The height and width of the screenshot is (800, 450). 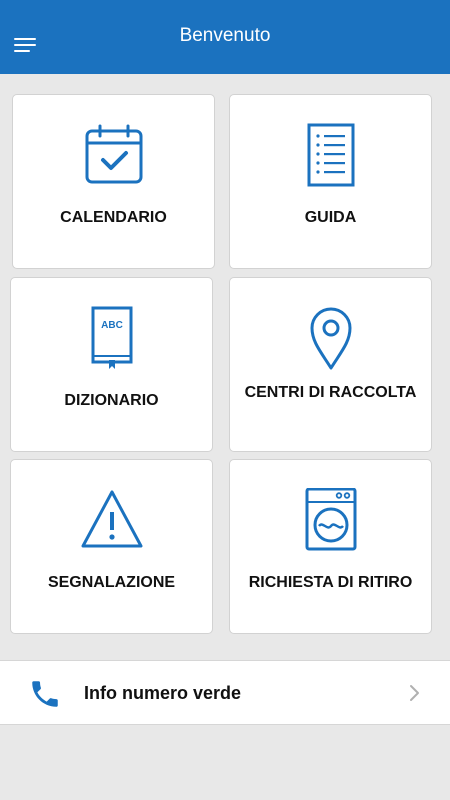 What do you see at coordinates (330, 217) in the screenshot?
I see `tile-label: GUIDA` at bounding box center [330, 217].